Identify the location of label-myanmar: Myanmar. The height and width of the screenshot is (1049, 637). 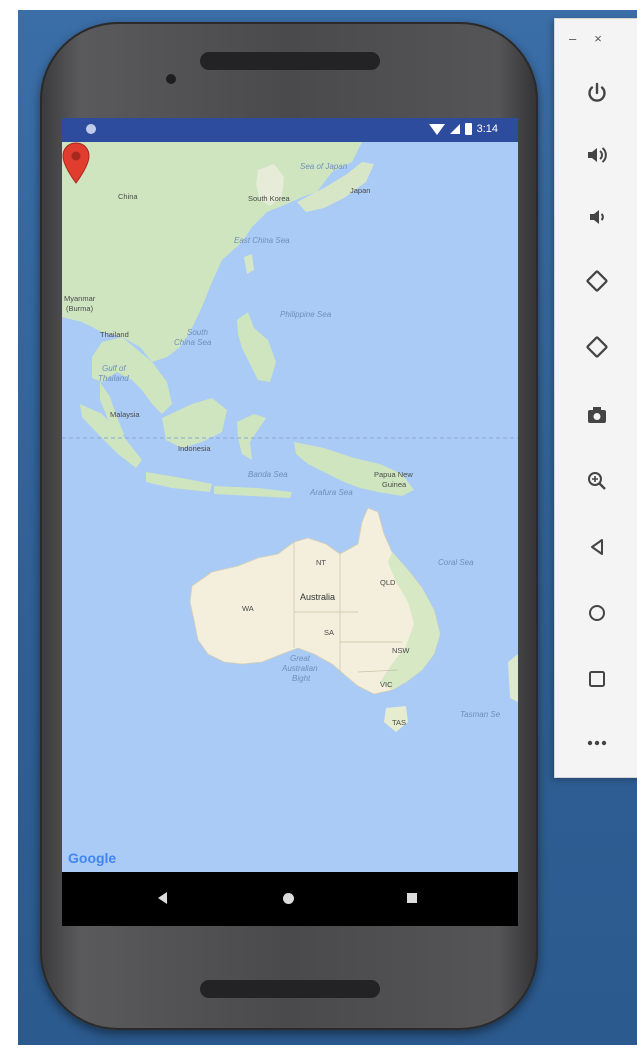
(80, 298).